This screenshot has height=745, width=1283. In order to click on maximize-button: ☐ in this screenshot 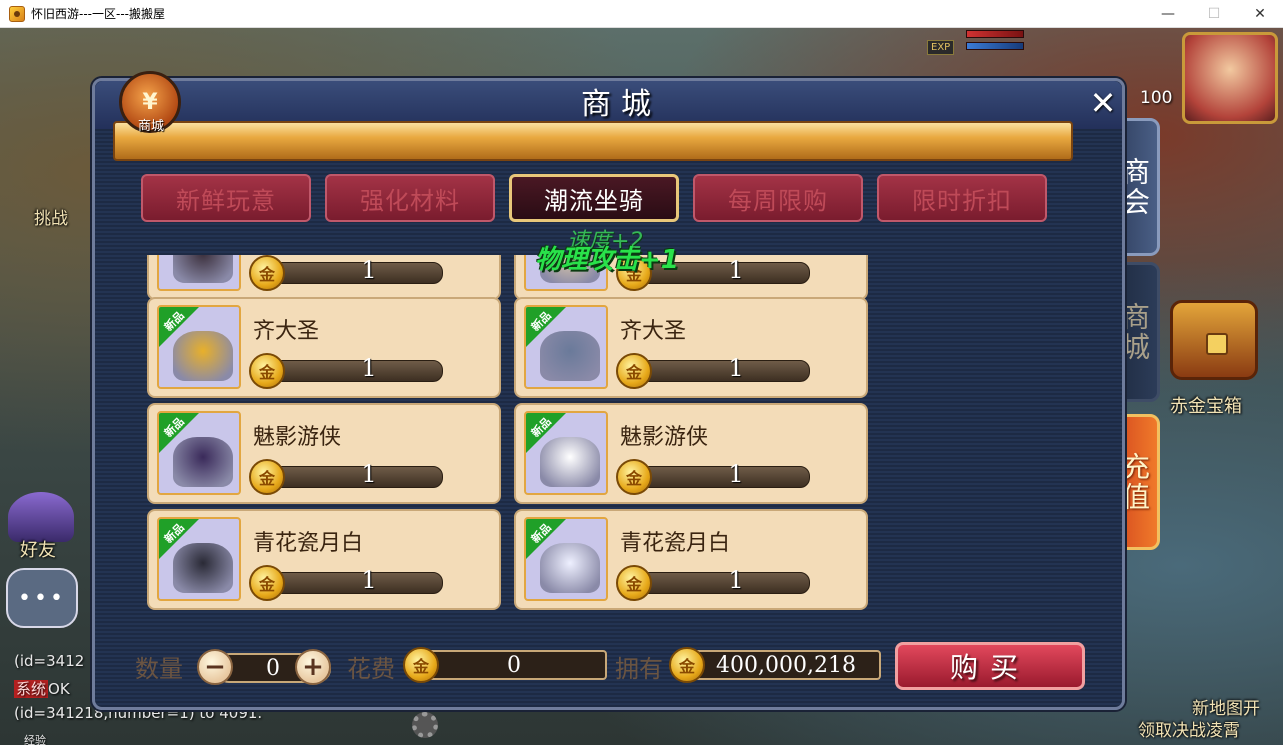, I will do `click(1214, 14)`.